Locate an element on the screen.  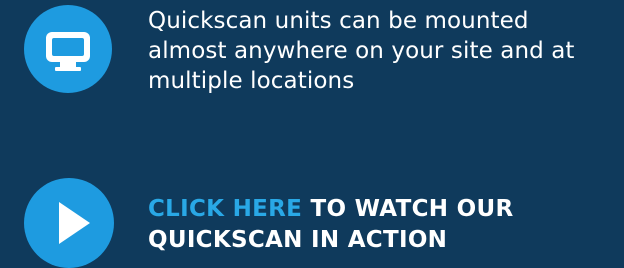
play-icon is located at coordinates (69, 223).